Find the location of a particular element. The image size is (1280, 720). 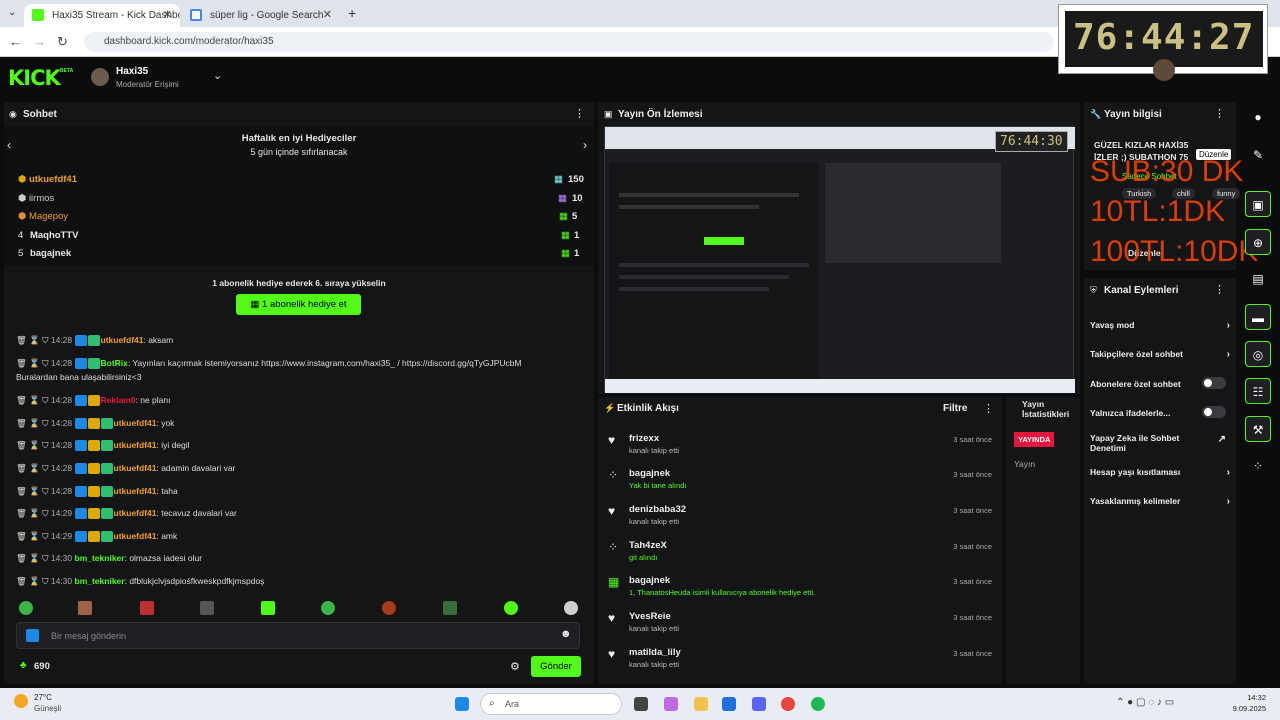

discord-icon is located at coordinates (759, 704).